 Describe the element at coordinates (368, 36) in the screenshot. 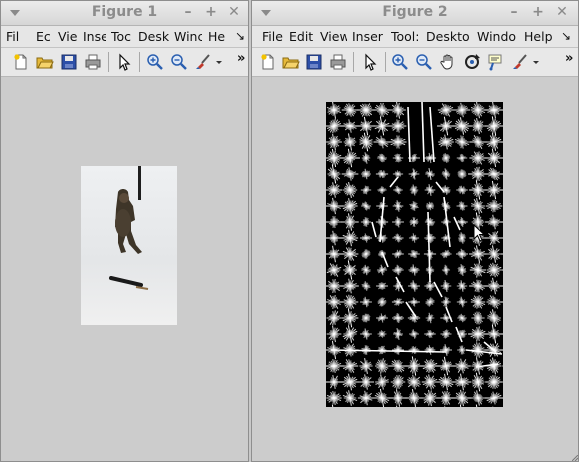

I see `menu-insert: Inser` at that location.